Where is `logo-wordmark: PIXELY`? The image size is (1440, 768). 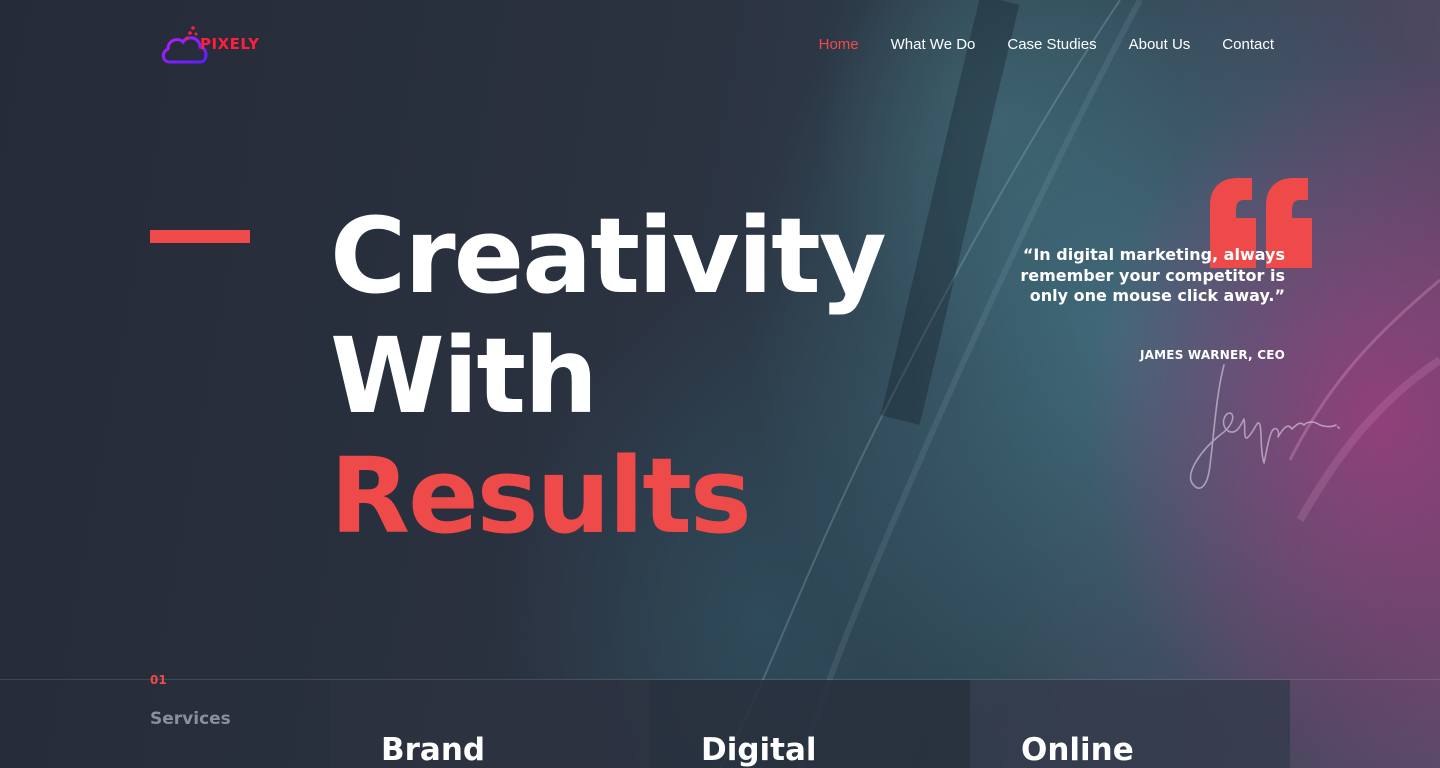
logo-wordmark: PIXELY is located at coordinates (230, 44).